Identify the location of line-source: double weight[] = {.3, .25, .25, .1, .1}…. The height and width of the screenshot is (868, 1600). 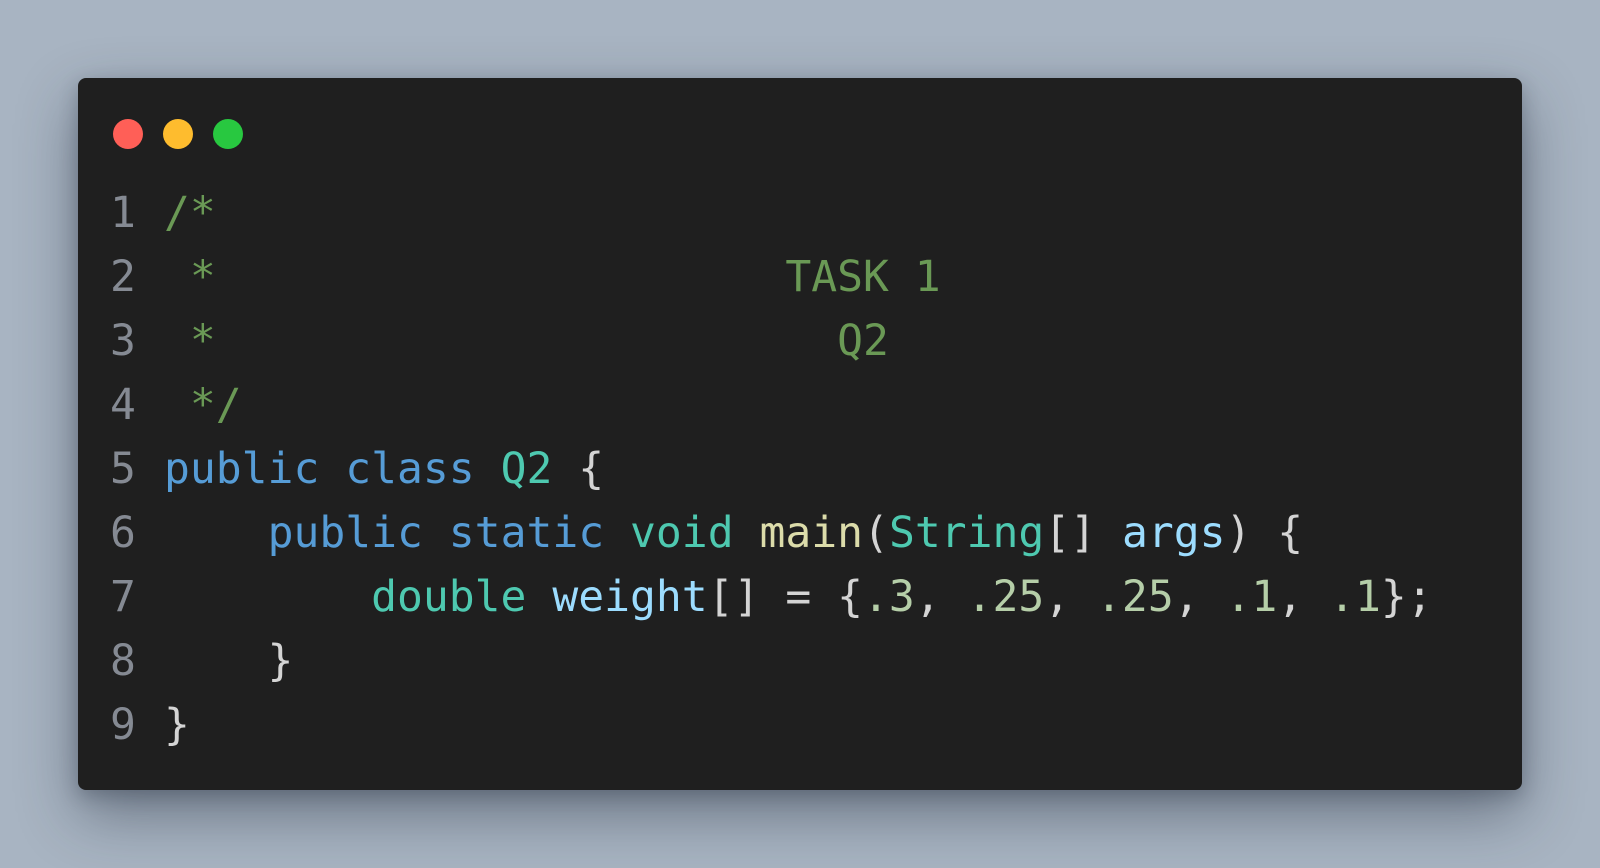
(798, 597).